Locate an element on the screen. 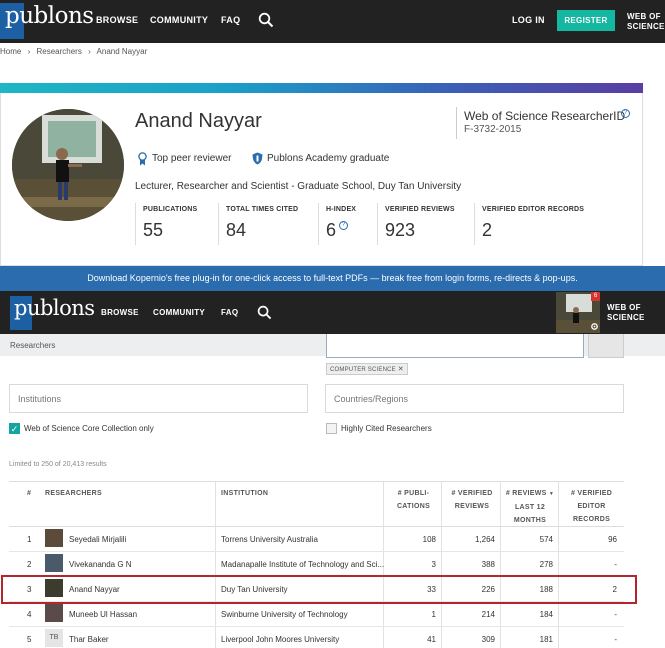 This screenshot has height=648, width=665. stat-publications-label: PUBLICATIONS is located at coordinates (170, 209).